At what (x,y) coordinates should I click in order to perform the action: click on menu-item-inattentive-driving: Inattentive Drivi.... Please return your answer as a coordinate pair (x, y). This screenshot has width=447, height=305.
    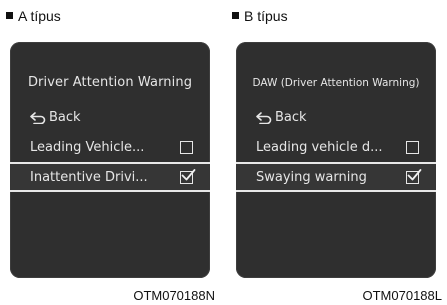
    Looking at the image, I should click on (110, 177).